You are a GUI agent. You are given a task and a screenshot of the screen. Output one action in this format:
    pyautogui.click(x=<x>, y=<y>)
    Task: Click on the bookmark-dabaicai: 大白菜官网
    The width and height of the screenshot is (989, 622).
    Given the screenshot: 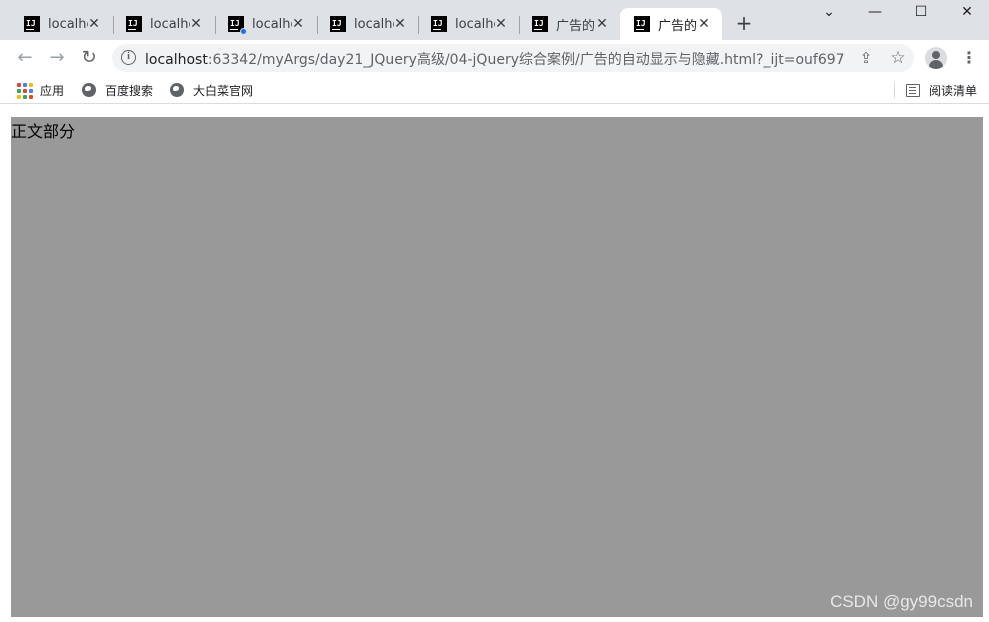 What is the action you would take?
    pyautogui.click(x=211, y=90)
    